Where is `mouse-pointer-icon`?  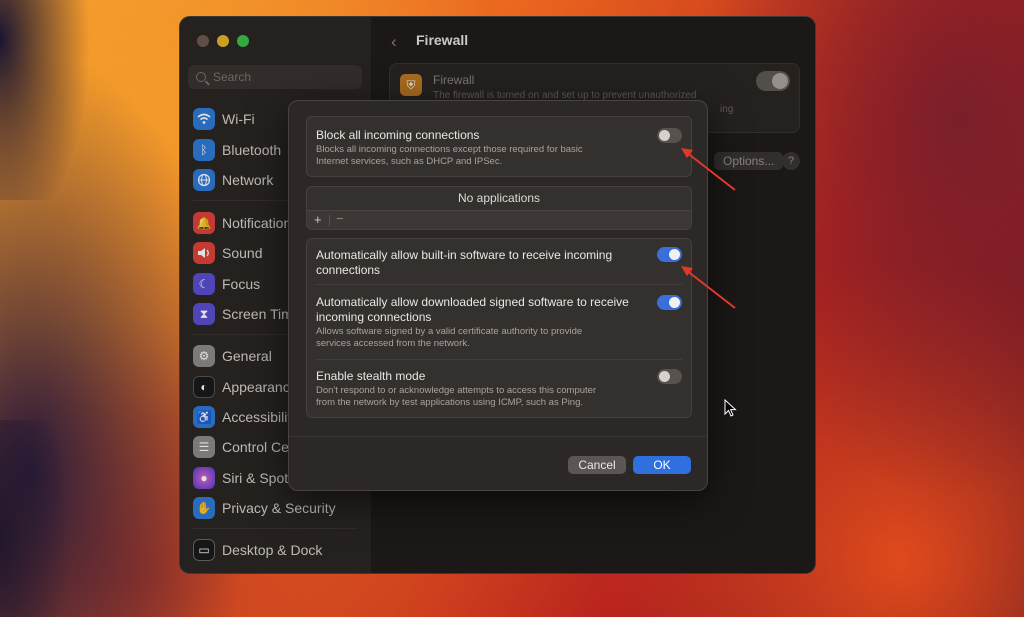 mouse-pointer-icon is located at coordinates (730, 408).